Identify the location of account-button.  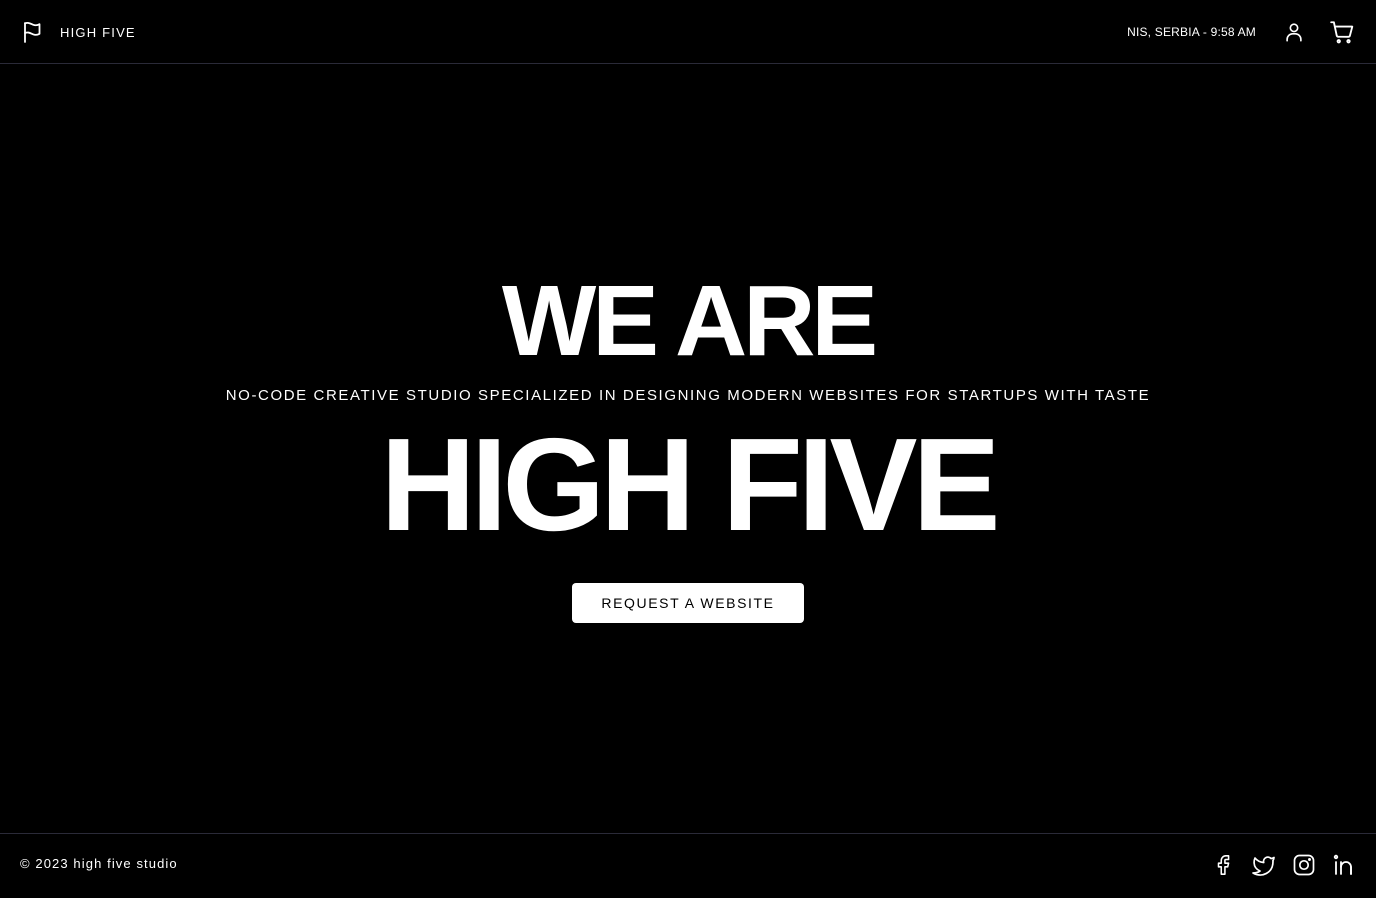
(1294, 32).